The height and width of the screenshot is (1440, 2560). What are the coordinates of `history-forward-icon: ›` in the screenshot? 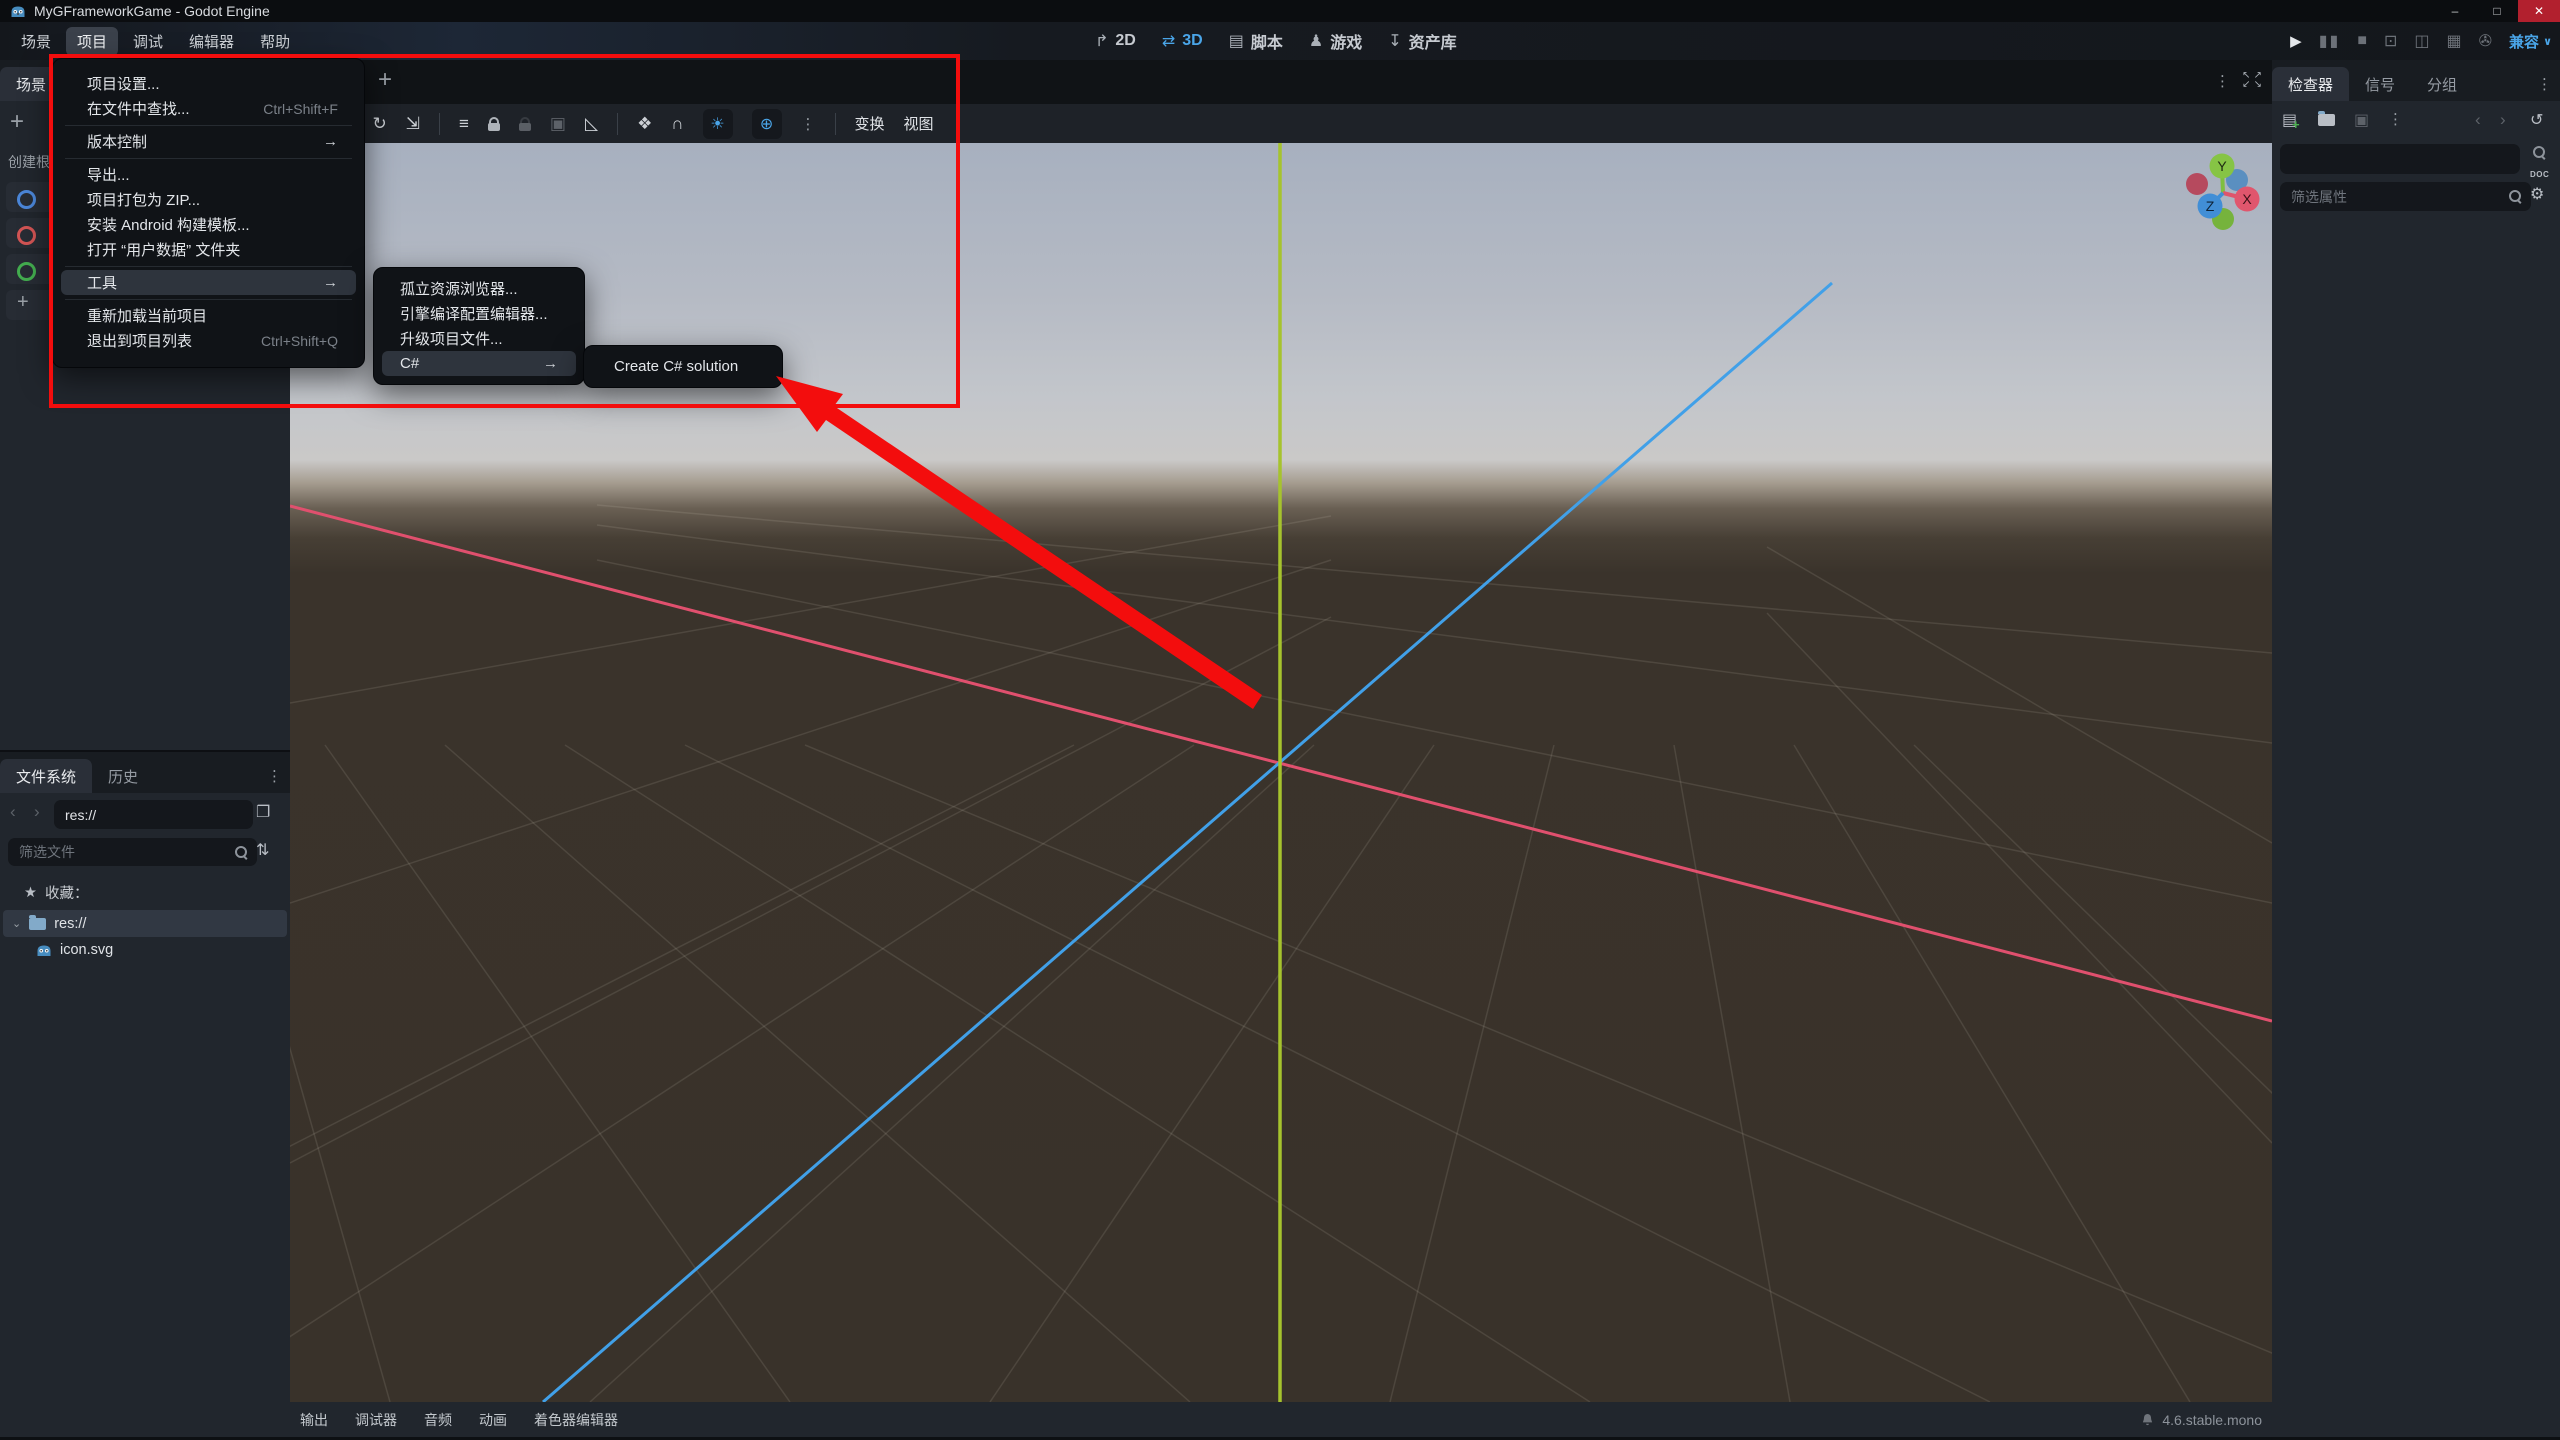 It's located at (2503, 120).